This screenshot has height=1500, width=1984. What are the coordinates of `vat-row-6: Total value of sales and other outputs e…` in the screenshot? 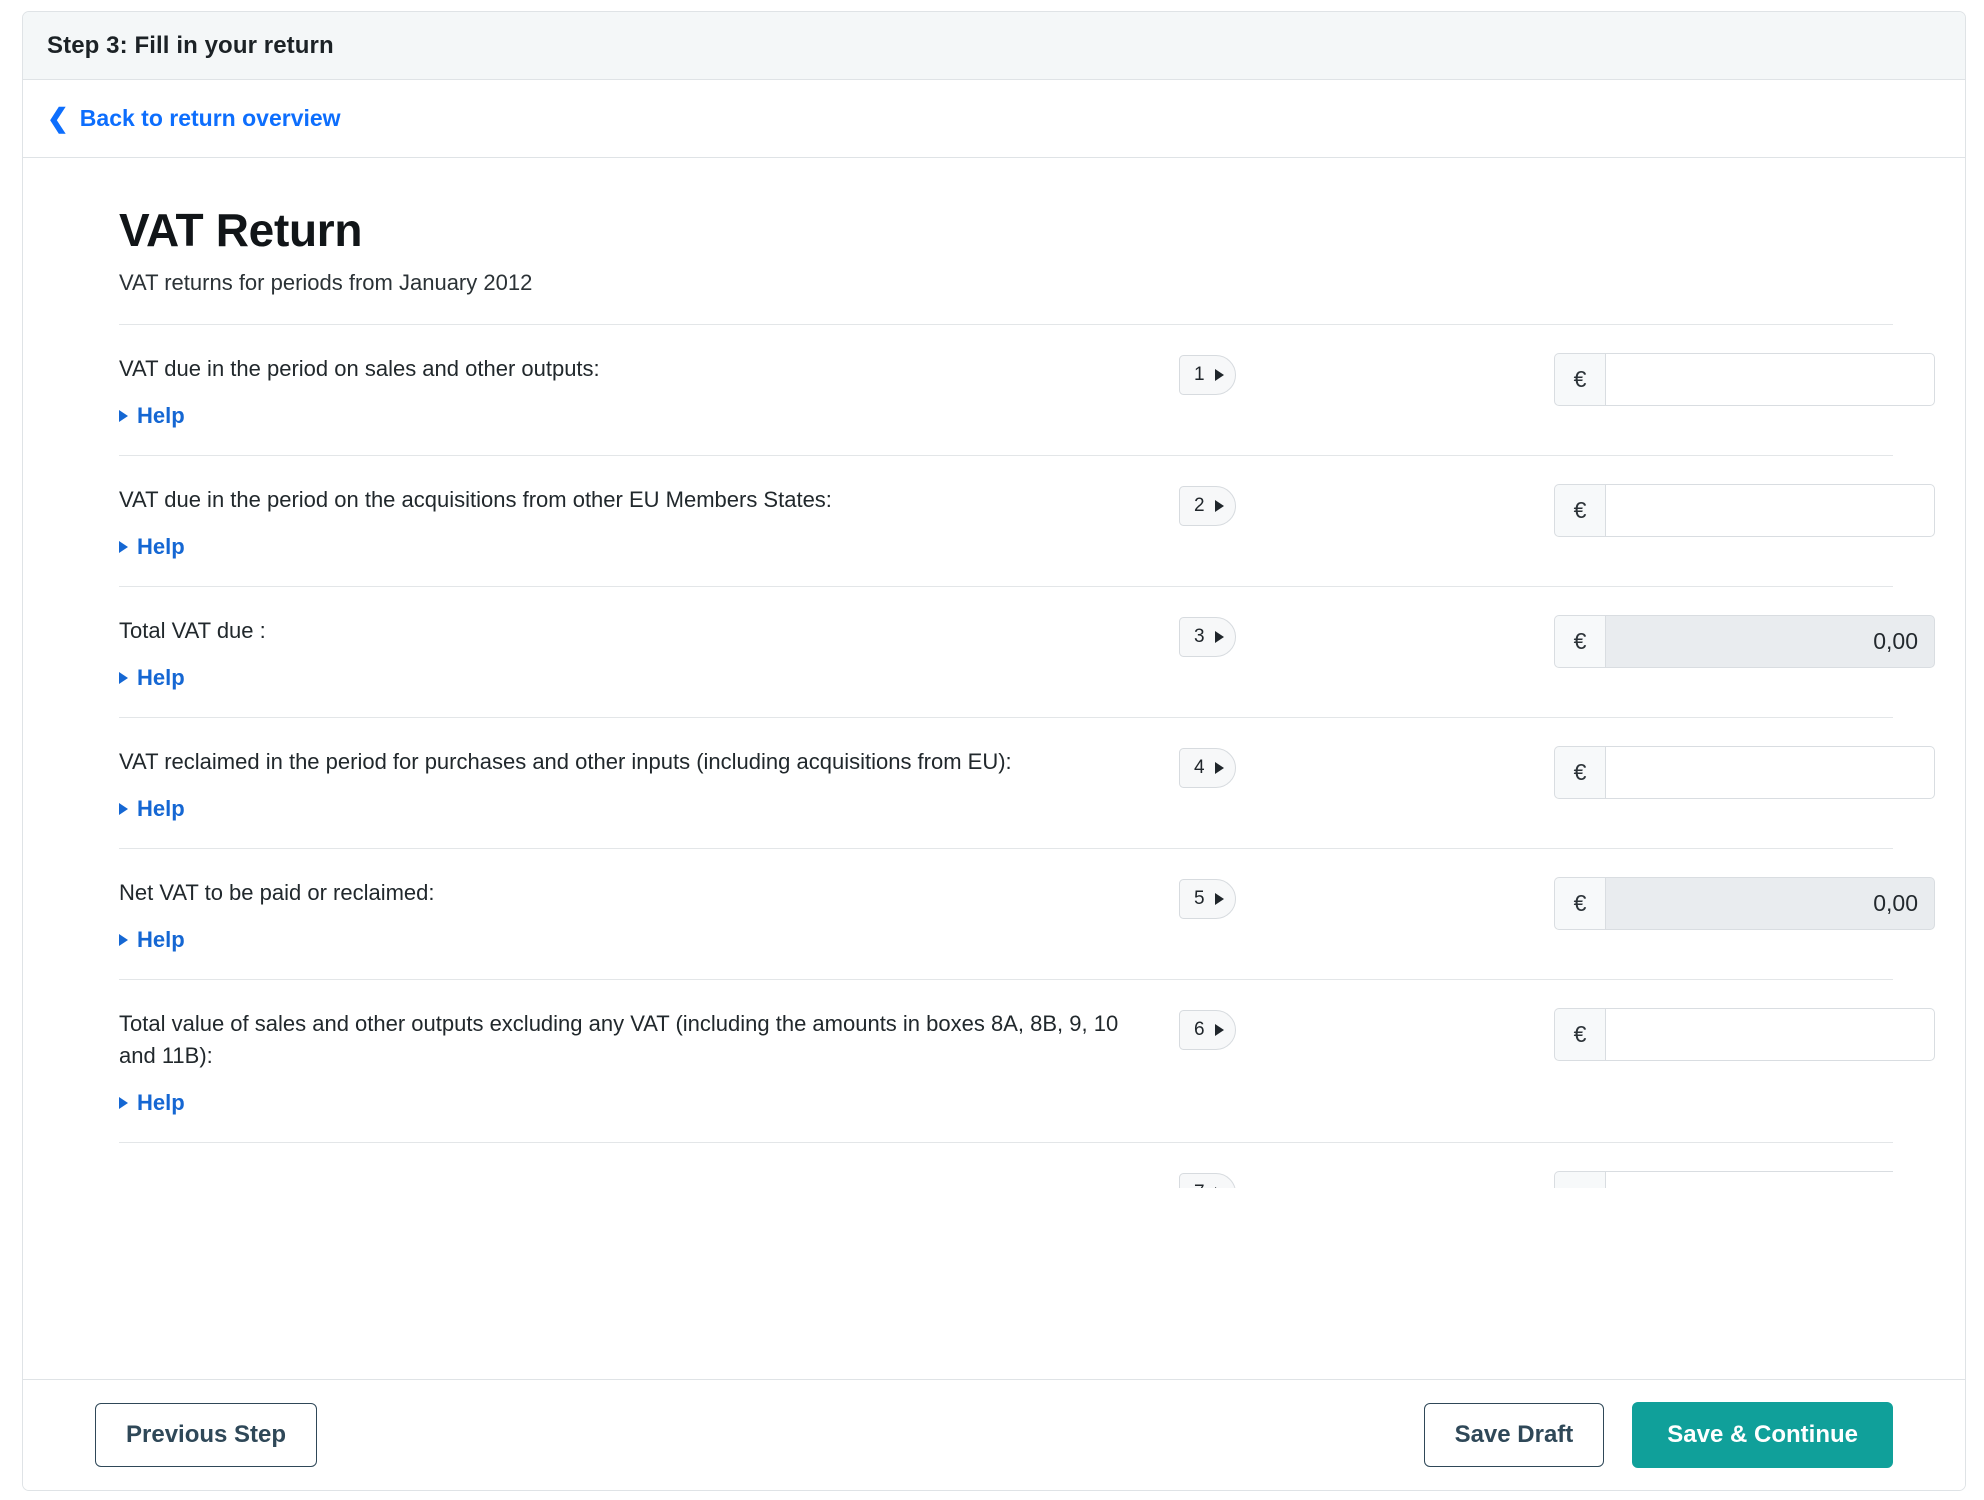 It's located at (1027, 1060).